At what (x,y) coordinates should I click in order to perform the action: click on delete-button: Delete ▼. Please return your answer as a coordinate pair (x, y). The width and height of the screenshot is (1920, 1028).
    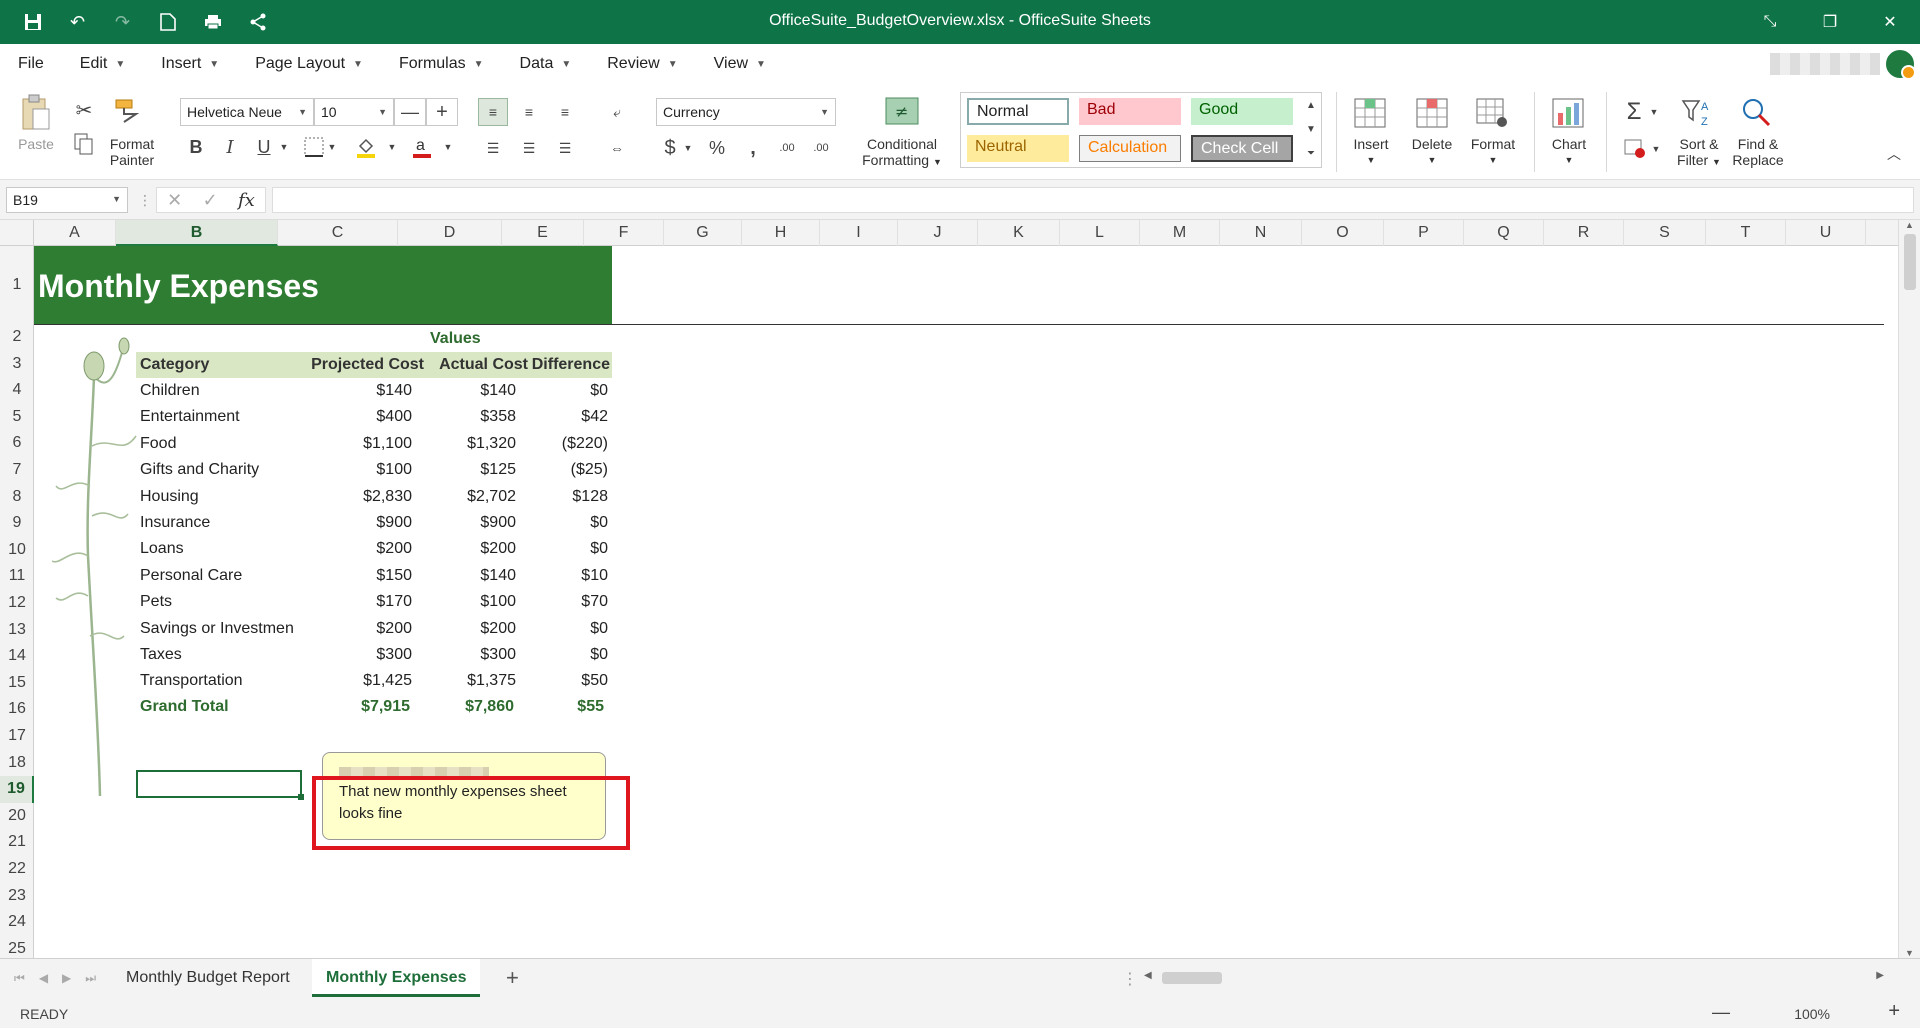
    Looking at the image, I should click on (1432, 152).